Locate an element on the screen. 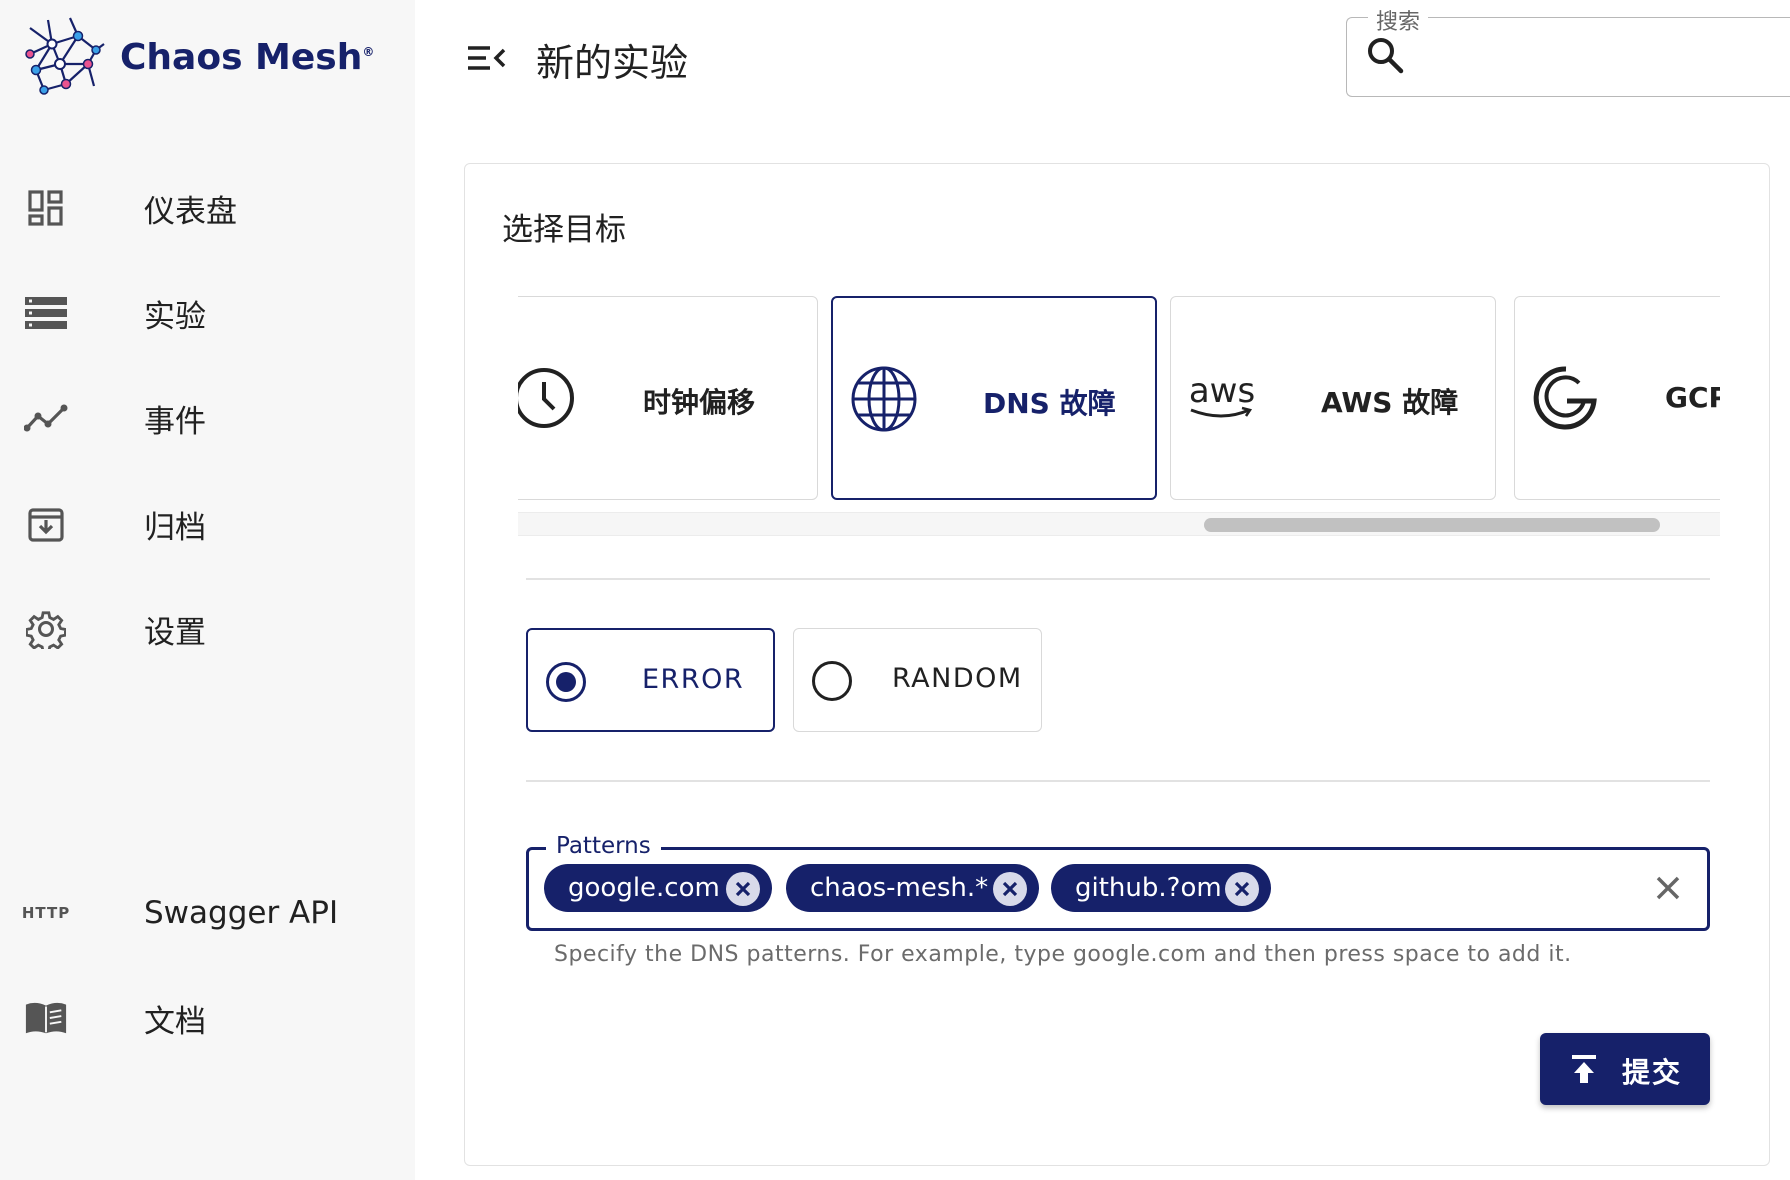 This screenshot has height=1180, width=1790. target-card-dns-fault: DNS 故障 is located at coordinates (994, 398).